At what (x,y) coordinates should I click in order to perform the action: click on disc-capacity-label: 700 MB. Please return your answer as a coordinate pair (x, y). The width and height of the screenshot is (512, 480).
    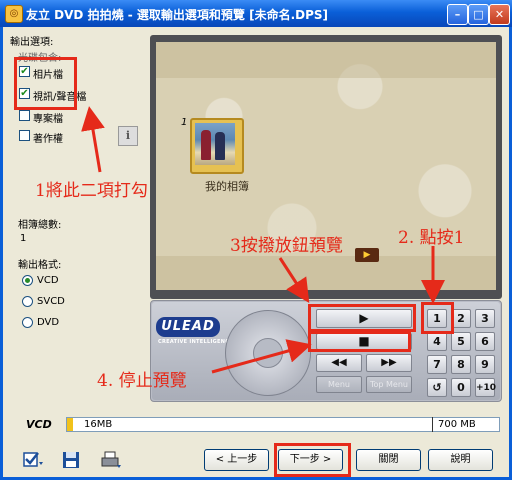
    Looking at the image, I should click on (457, 424).